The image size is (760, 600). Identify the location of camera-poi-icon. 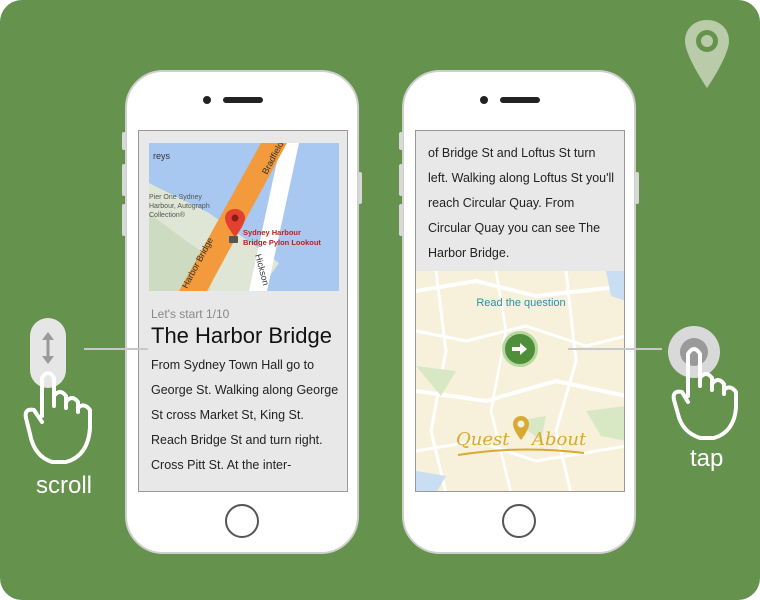
(233, 239).